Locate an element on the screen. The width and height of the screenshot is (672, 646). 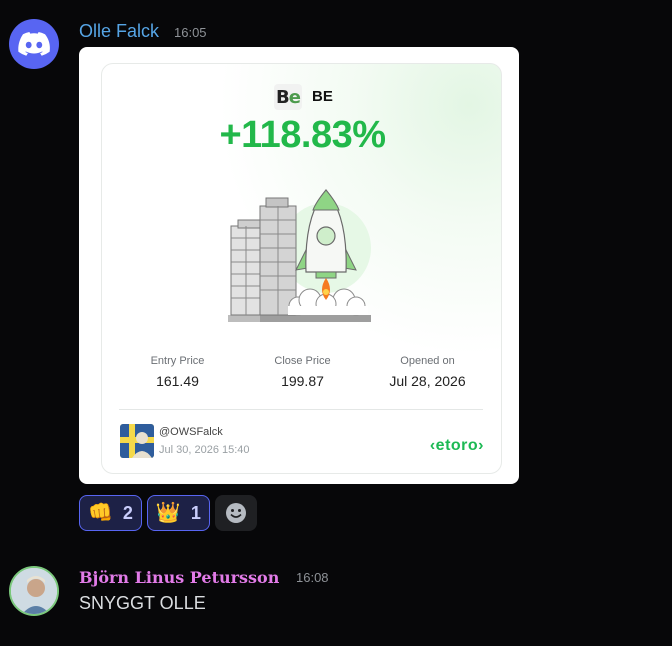
ticker-logo-b: B is located at coordinates (283, 97).